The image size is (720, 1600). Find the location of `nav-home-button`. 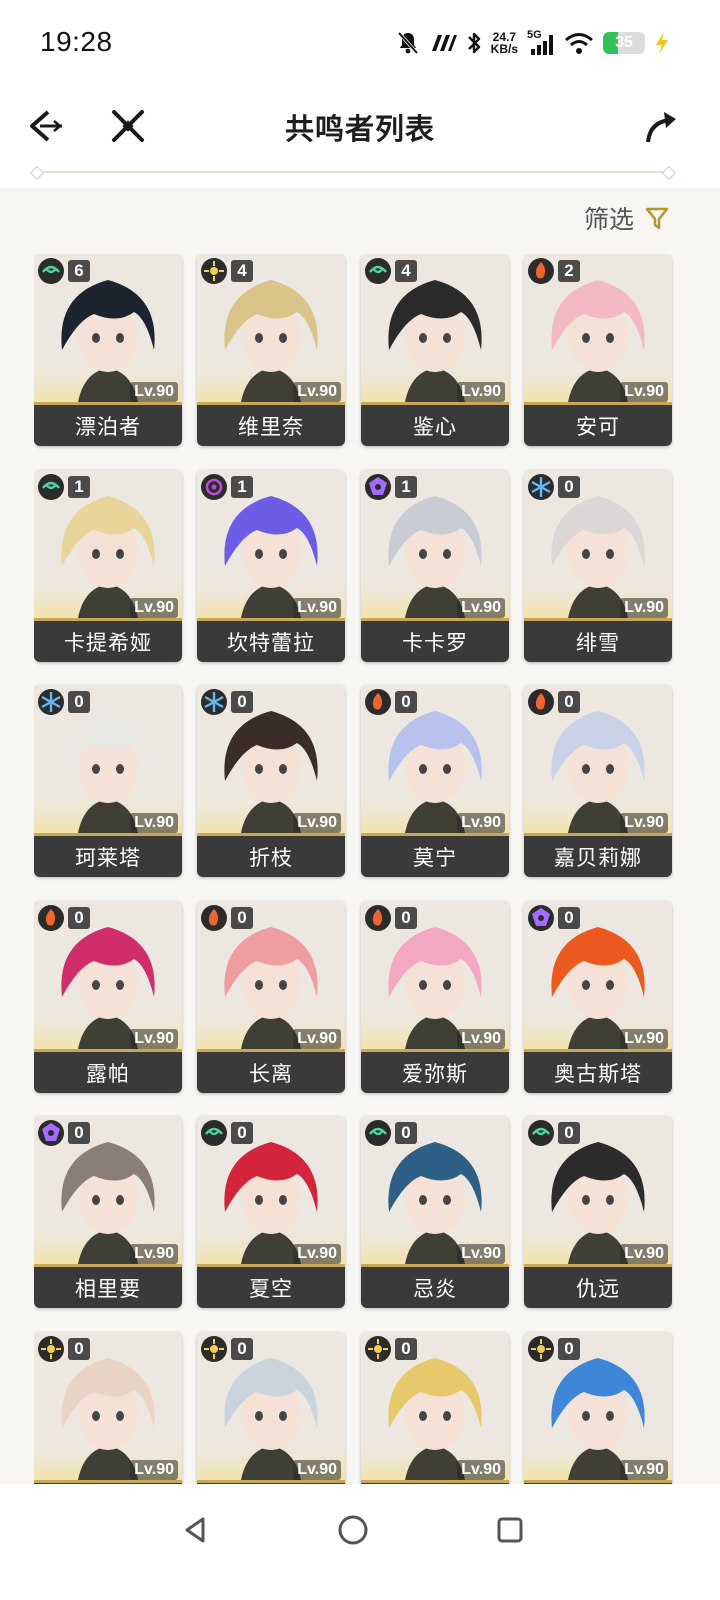

nav-home-button is located at coordinates (353, 1530).